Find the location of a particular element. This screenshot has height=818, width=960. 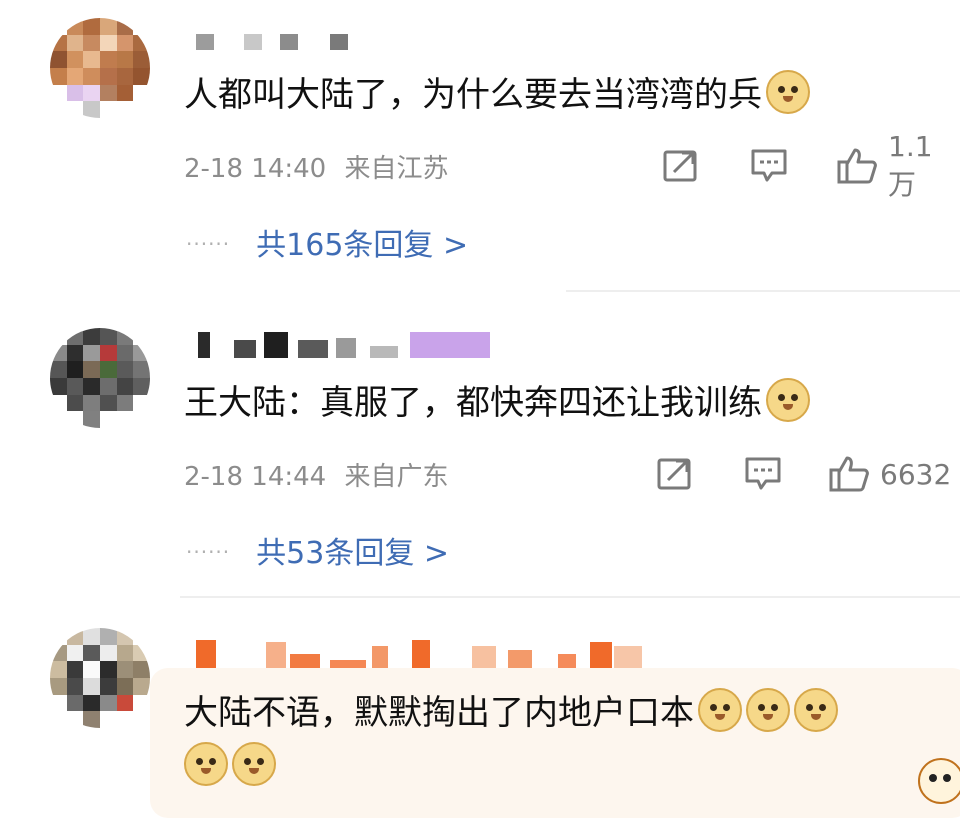

comment-meta: 2-18 14:44 来自广东 is located at coordinates (316, 474).